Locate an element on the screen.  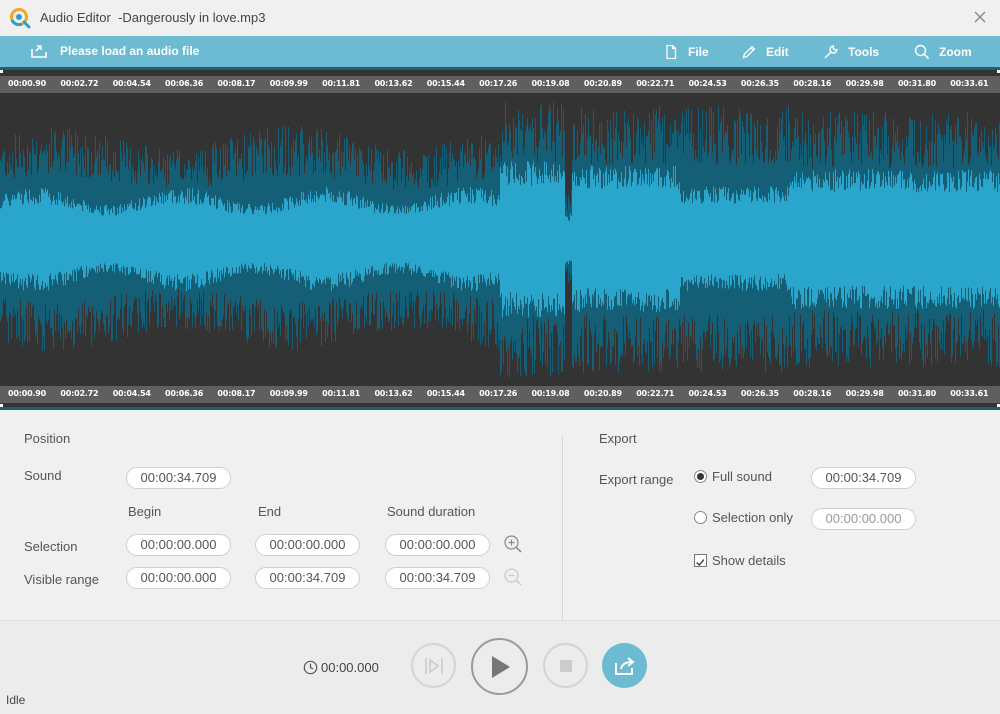
load-file-icon is located at coordinates (39, 51).